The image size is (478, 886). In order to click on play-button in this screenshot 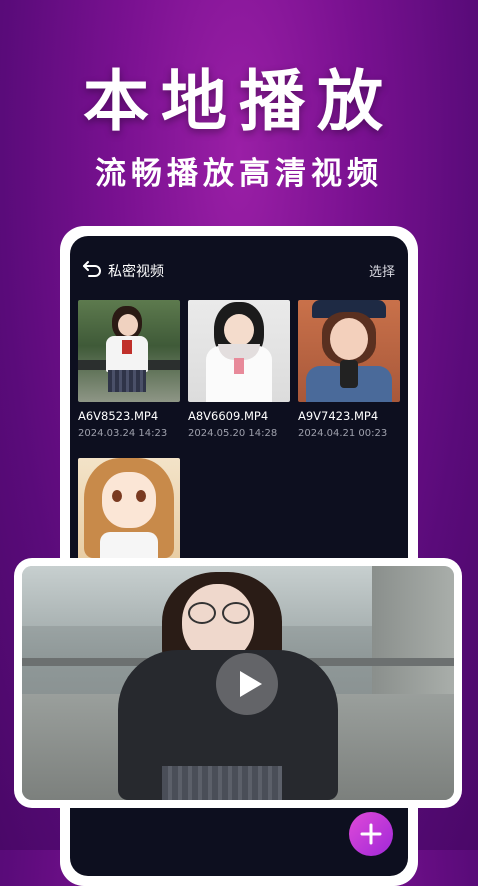, I will do `click(247, 684)`.